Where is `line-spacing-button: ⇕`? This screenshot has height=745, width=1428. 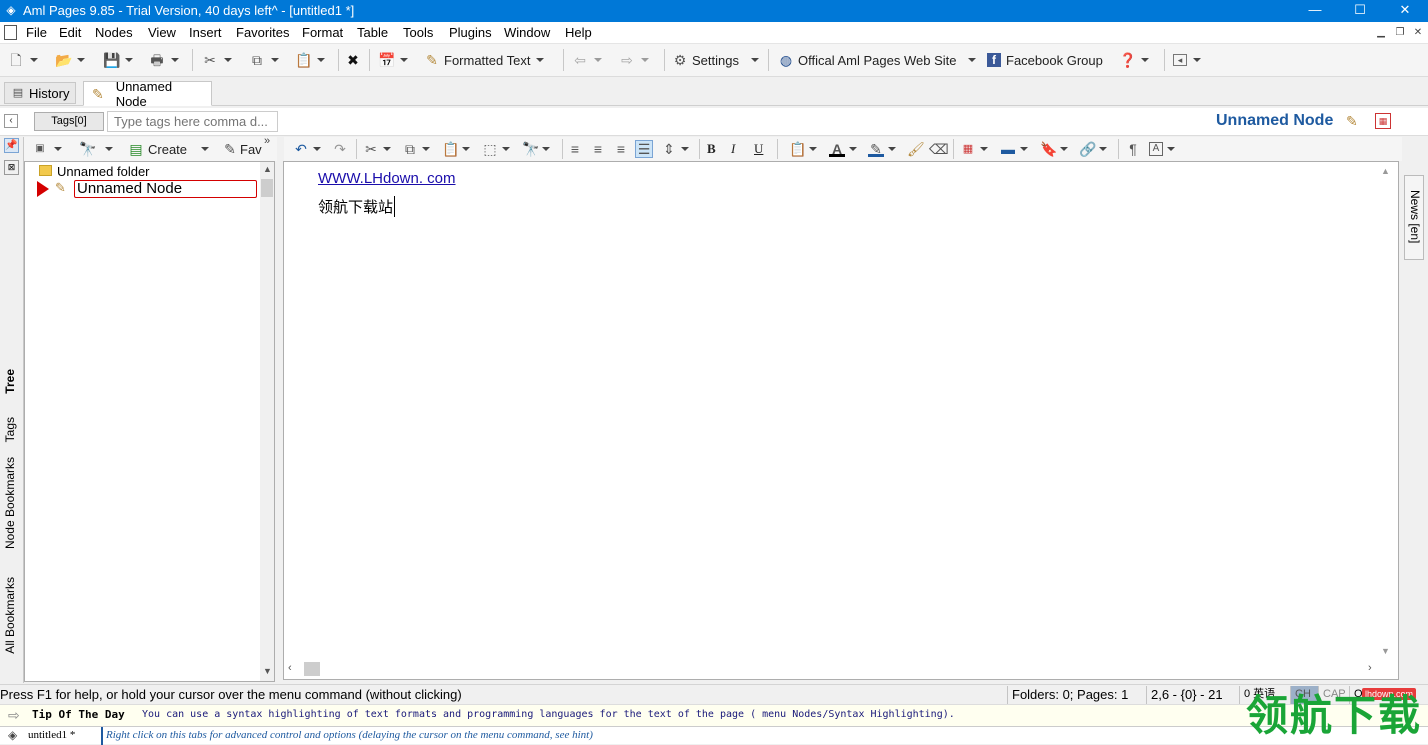
line-spacing-button: ⇕ is located at coordinates (675, 149).